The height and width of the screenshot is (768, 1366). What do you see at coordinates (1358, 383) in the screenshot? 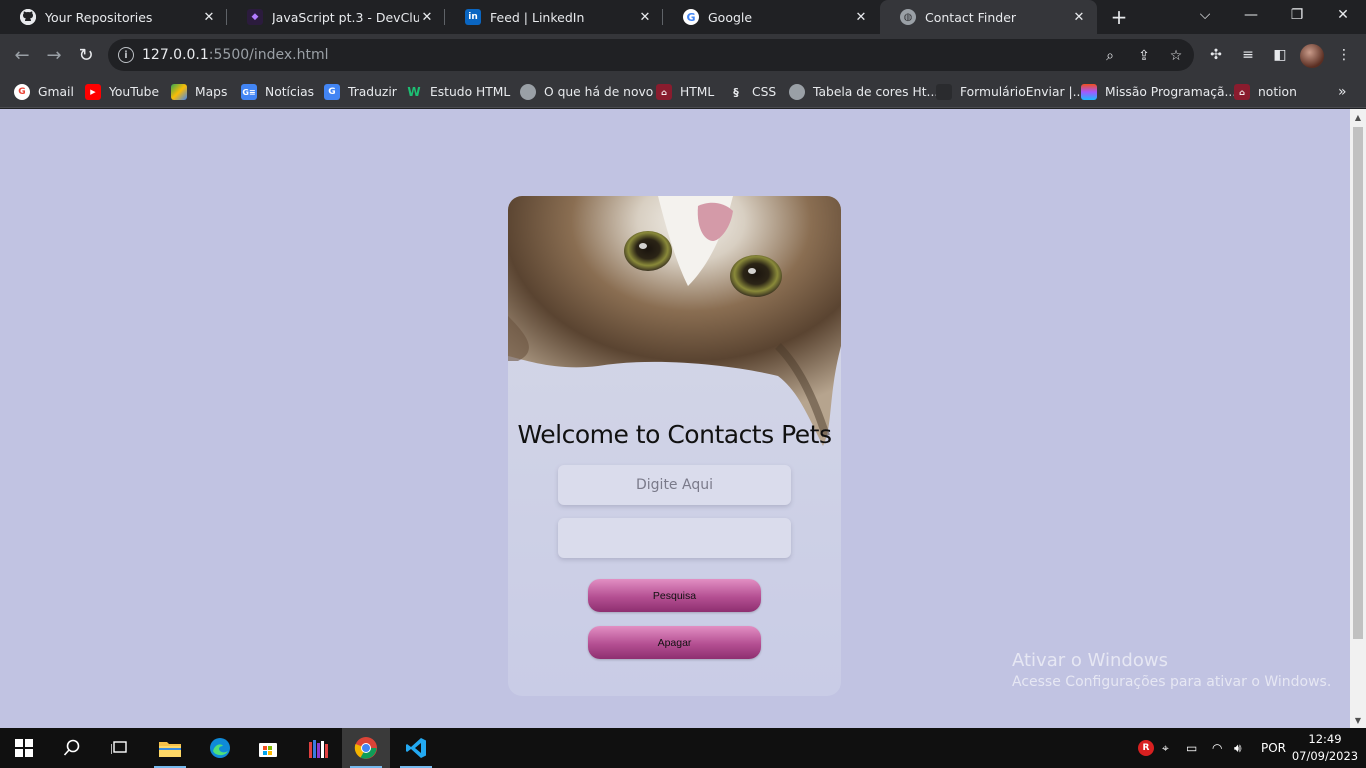
I see `scroll-thumb` at bounding box center [1358, 383].